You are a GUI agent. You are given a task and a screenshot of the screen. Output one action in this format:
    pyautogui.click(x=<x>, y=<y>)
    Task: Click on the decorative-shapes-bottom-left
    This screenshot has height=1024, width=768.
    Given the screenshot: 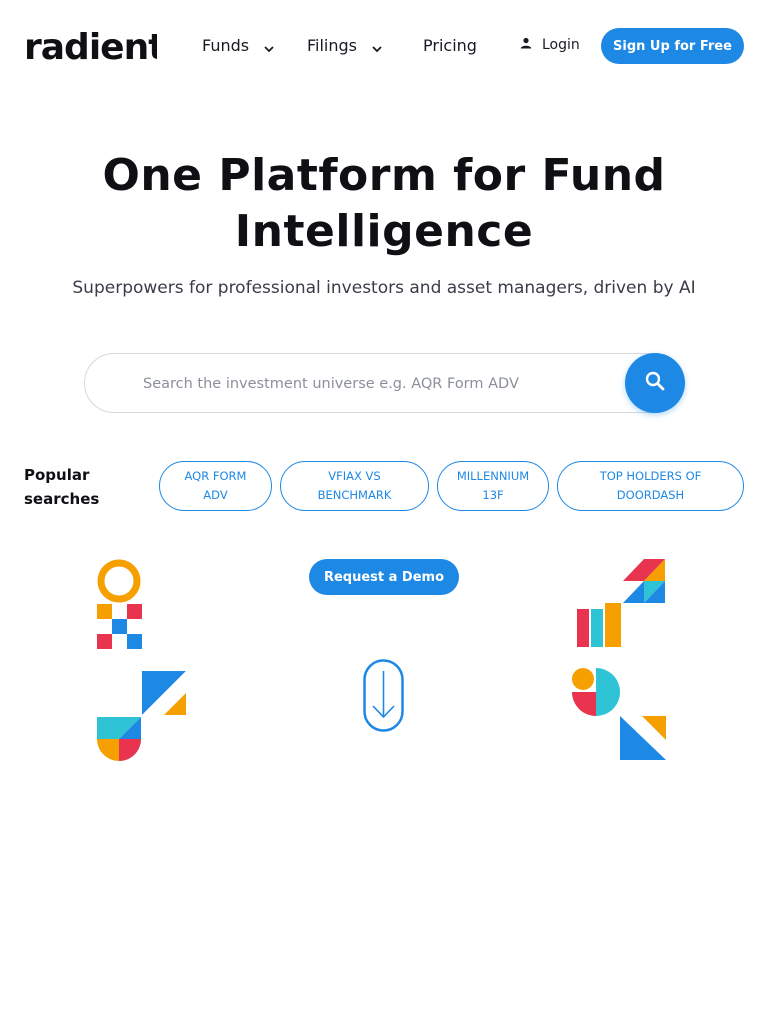 What is the action you would take?
    pyautogui.click(x=142, y=718)
    